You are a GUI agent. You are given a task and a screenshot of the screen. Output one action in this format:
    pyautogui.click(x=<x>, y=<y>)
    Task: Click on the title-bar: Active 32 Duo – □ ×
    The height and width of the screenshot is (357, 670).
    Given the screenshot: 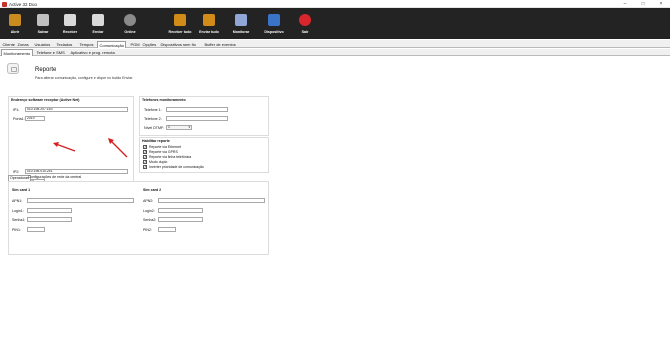 What is the action you would take?
    pyautogui.click(x=335, y=4)
    